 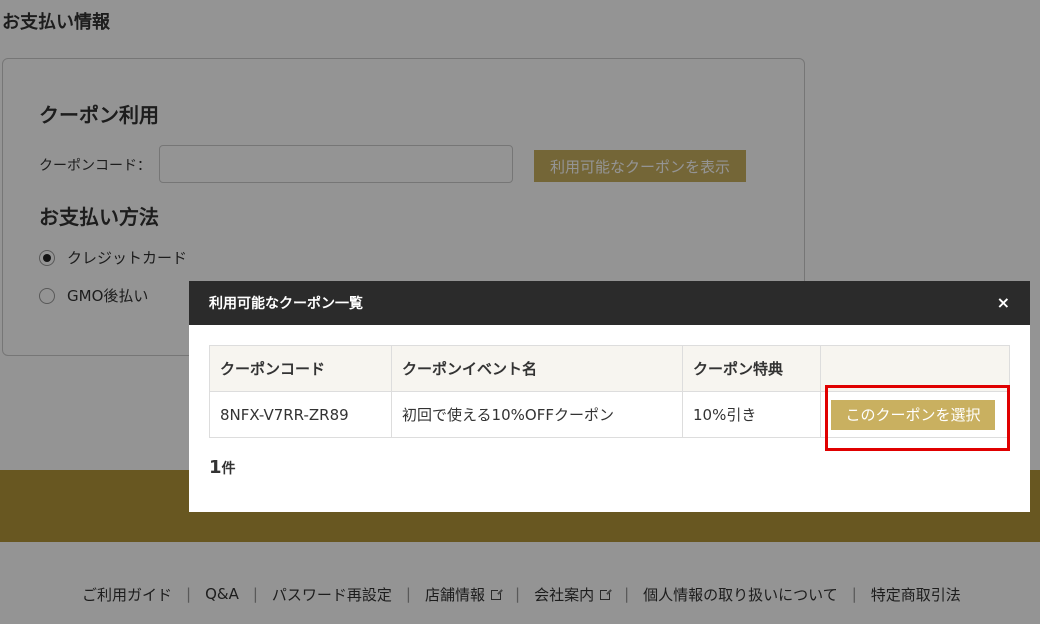 I want to click on column-header-event: クーポンイベント名, so click(x=537, y=368).